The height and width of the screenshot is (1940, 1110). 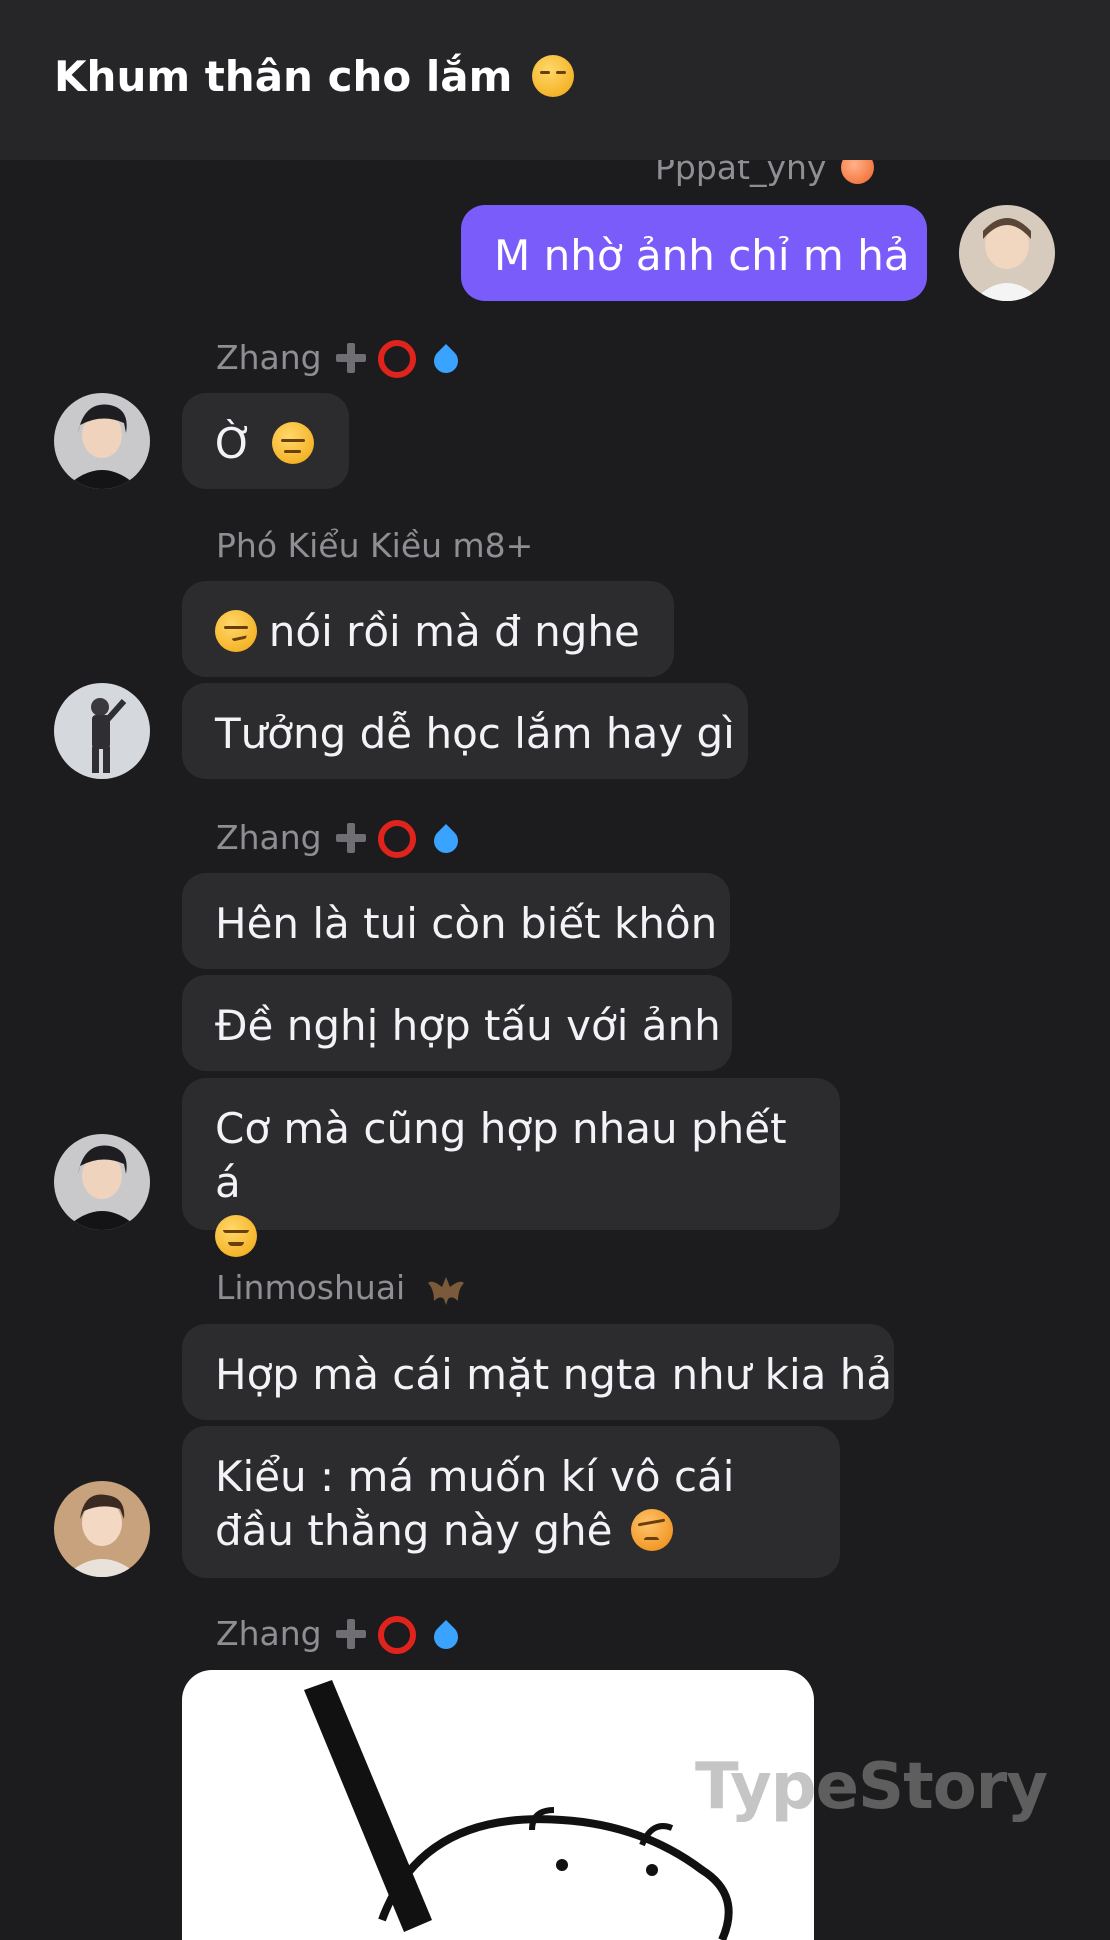 What do you see at coordinates (554, 1374) in the screenshot?
I see `message-text: Hợp mà cái mặt ngta như kia hả` at bounding box center [554, 1374].